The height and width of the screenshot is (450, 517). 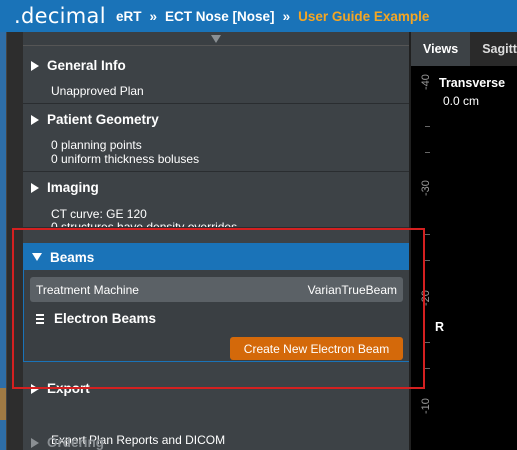 I want to click on view-name: Transverse, so click(x=472, y=83).